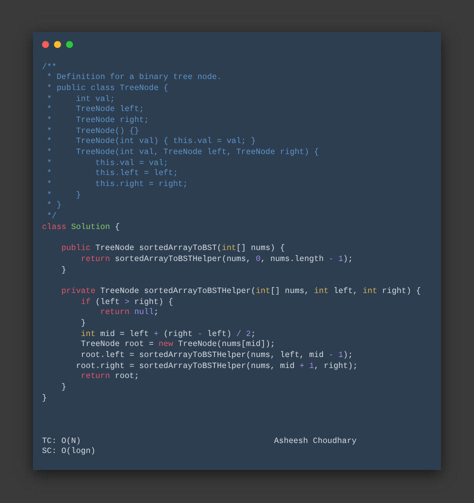 This screenshot has width=474, height=503. Describe the element at coordinates (93, 131) in the screenshot. I see `code-line: * TreeNode() {}` at that location.